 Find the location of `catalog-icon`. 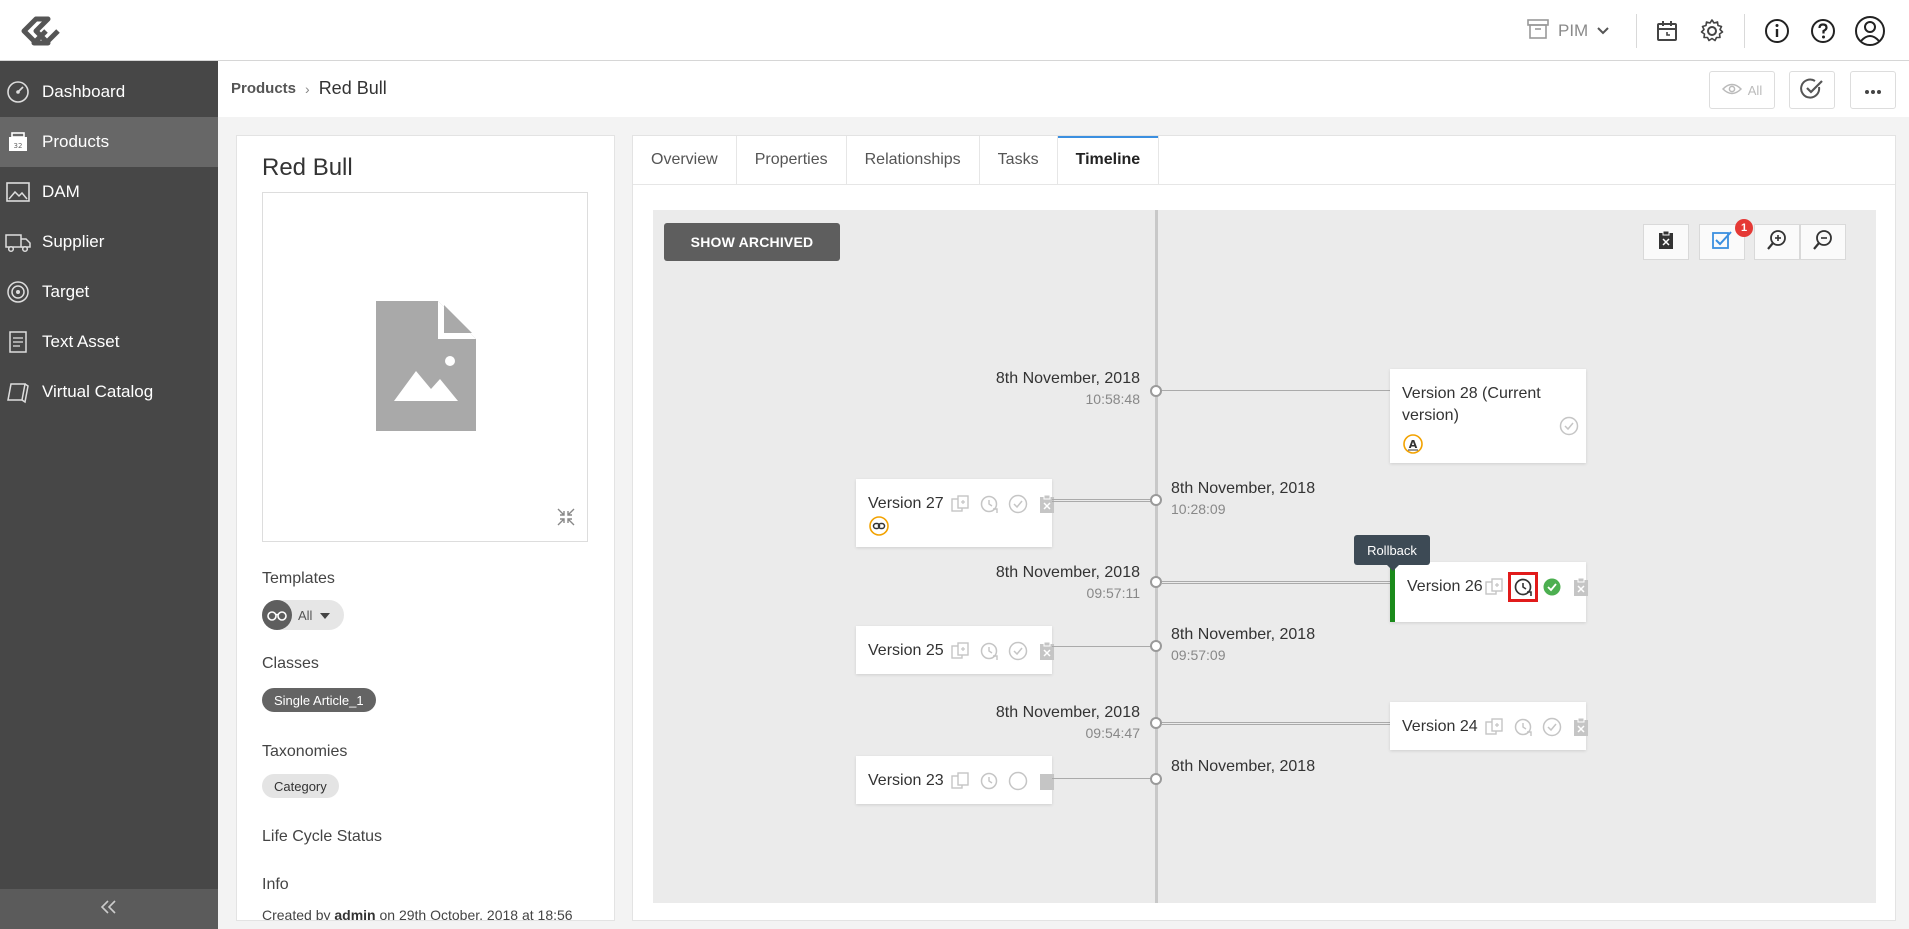

catalog-icon is located at coordinates (18, 392).